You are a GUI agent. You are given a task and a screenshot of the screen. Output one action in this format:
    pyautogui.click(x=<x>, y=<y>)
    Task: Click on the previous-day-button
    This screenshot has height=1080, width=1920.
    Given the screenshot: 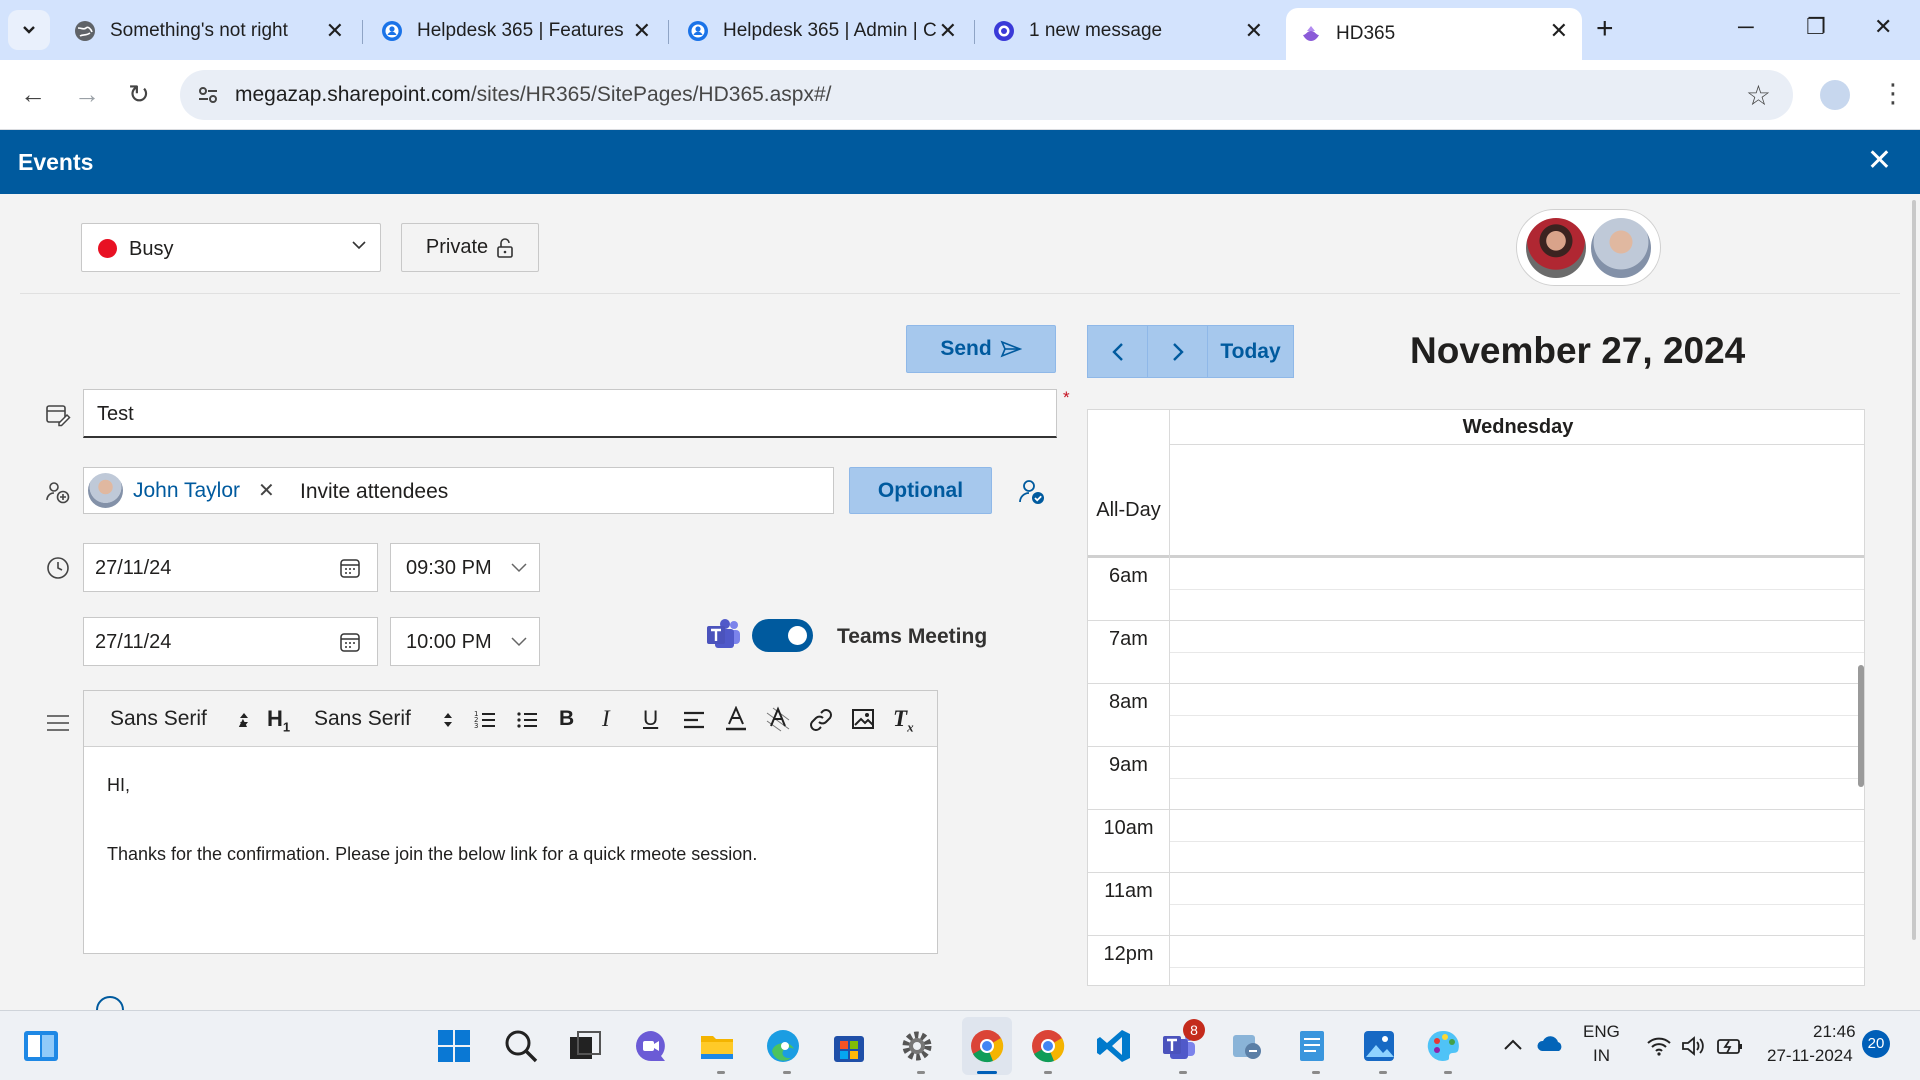 What is the action you would take?
    pyautogui.click(x=1118, y=351)
    